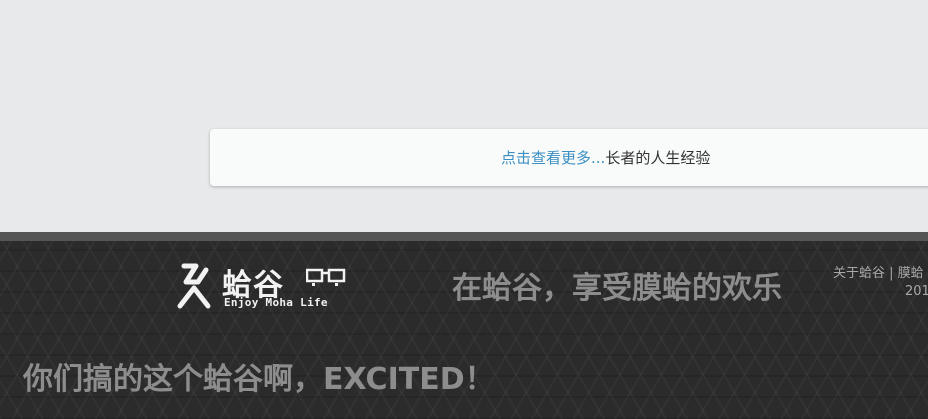 The image size is (928, 419). I want to click on footer-slogan: 在蛤谷，享受膜蛤的欢乐, so click(617, 288).